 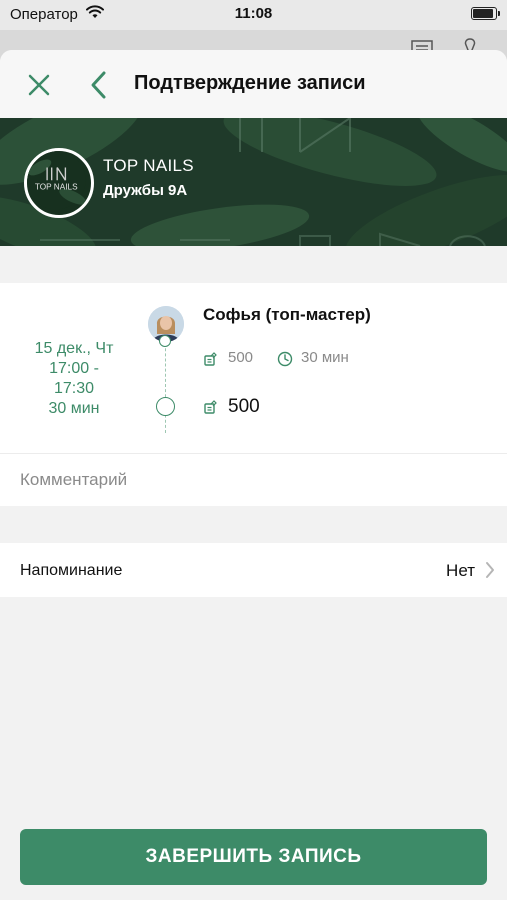 I want to click on back-icon, so click(x=99, y=85).